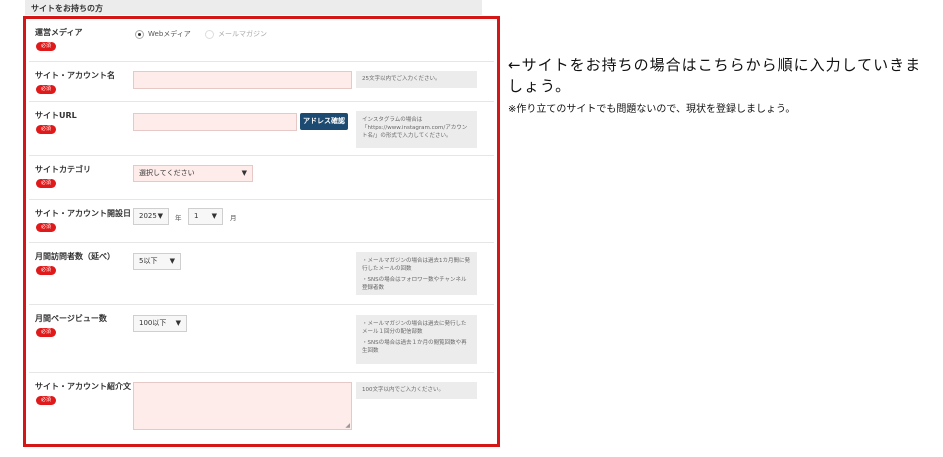 This screenshot has height=457, width=943. Describe the element at coordinates (71, 318) in the screenshot. I see `pageviews-label: 月間ページビュー数` at that location.